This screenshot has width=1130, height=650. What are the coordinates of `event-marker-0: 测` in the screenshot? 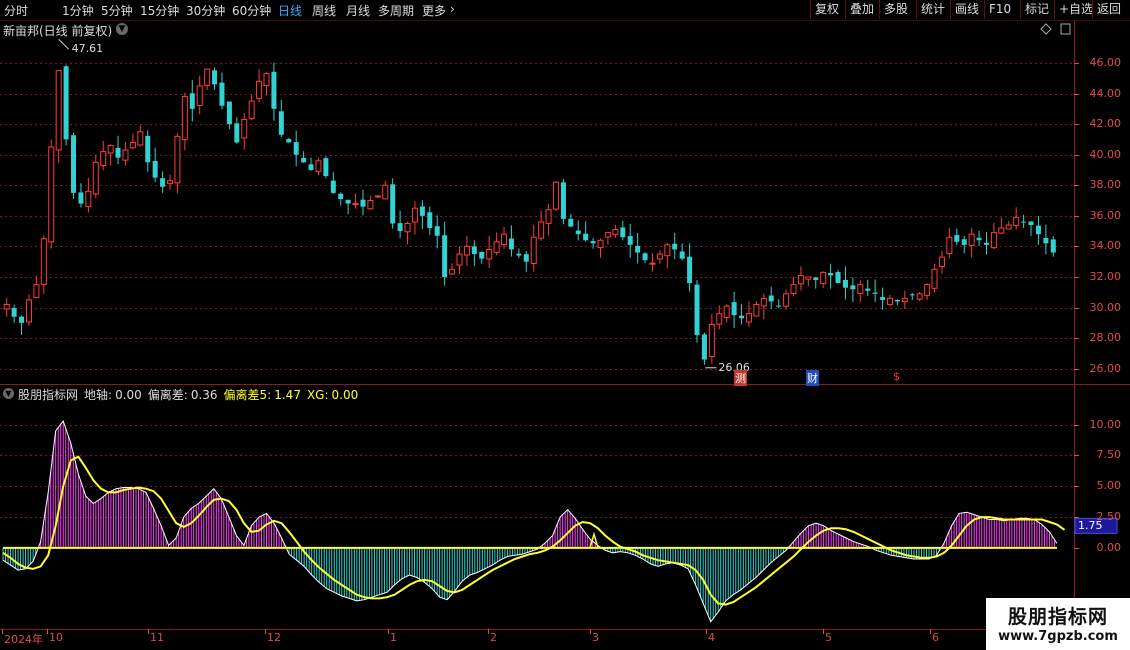 It's located at (740, 378).